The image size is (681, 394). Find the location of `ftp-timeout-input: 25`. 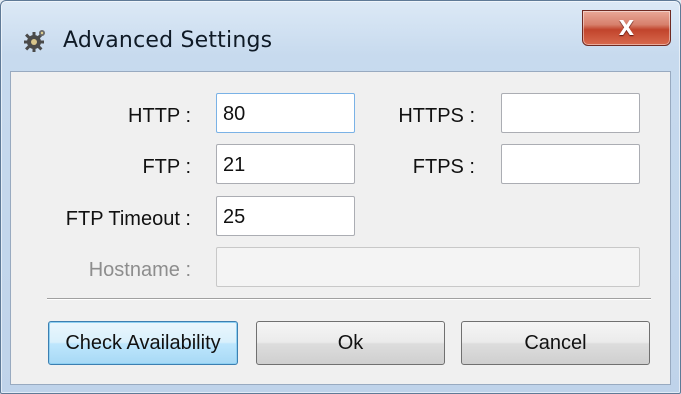

ftp-timeout-input: 25 is located at coordinates (285, 216).